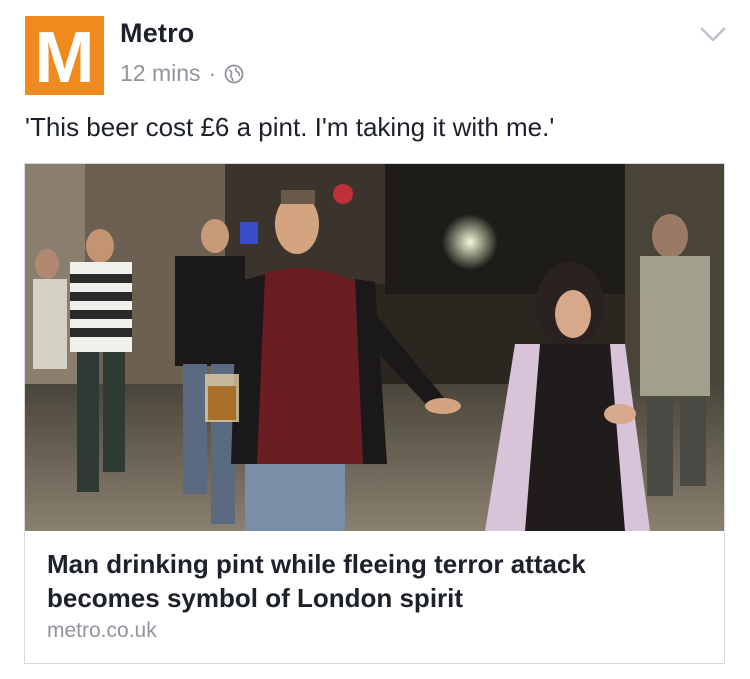 This screenshot has width=750, height=679. Describe the element at coordinates (160, 73) in the screenshot. I see `timestamp: 12 mins` at that location.